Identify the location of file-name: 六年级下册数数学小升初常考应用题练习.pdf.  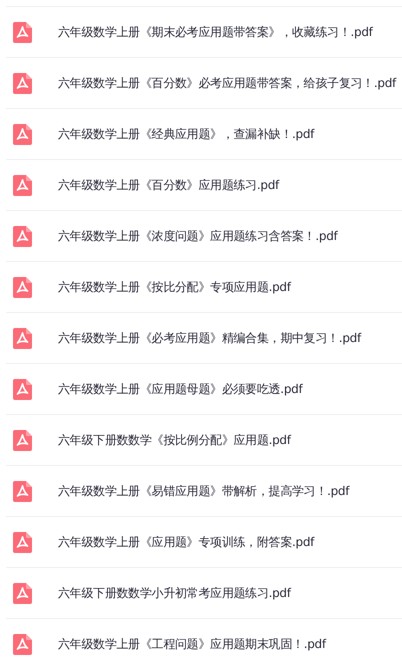
(174, 593).